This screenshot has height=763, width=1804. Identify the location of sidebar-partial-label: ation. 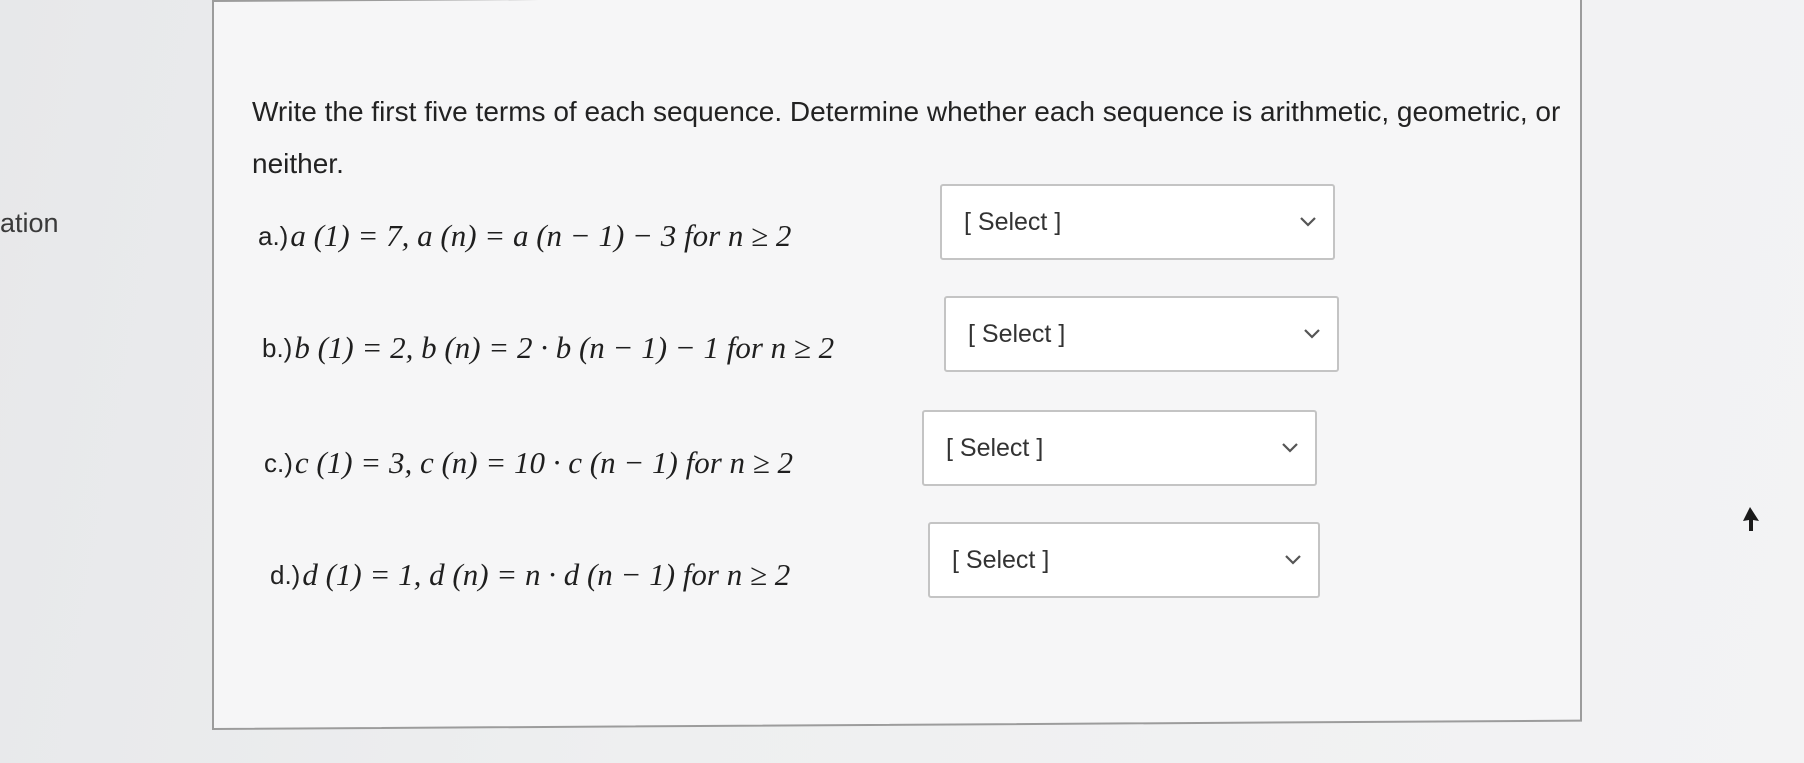
(29, 223).